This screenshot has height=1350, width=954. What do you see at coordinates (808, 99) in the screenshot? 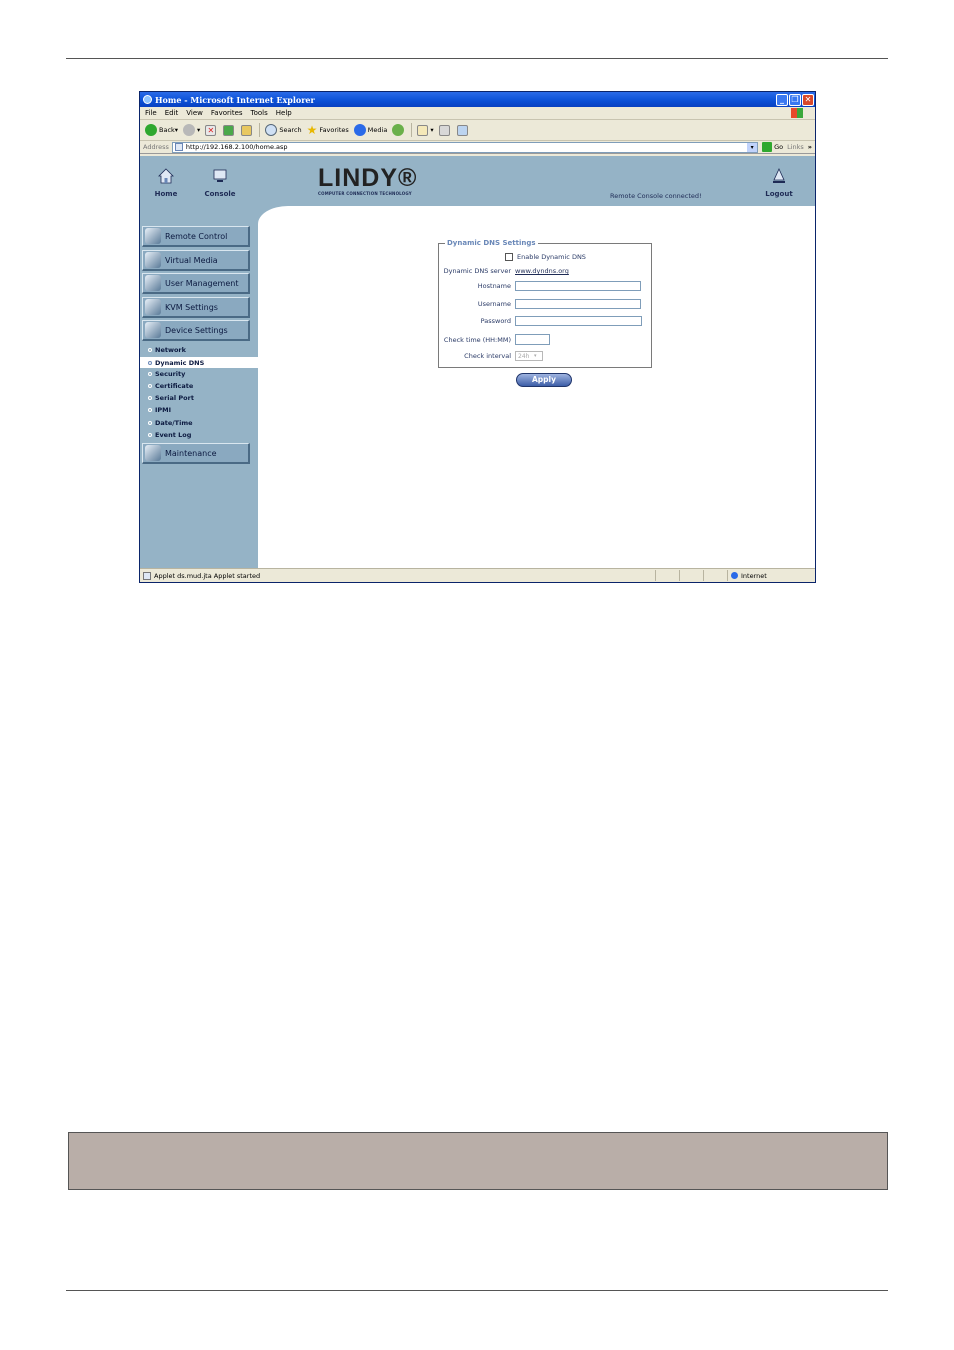
I see `close-button: ✕` at bounding box center [808, 99].